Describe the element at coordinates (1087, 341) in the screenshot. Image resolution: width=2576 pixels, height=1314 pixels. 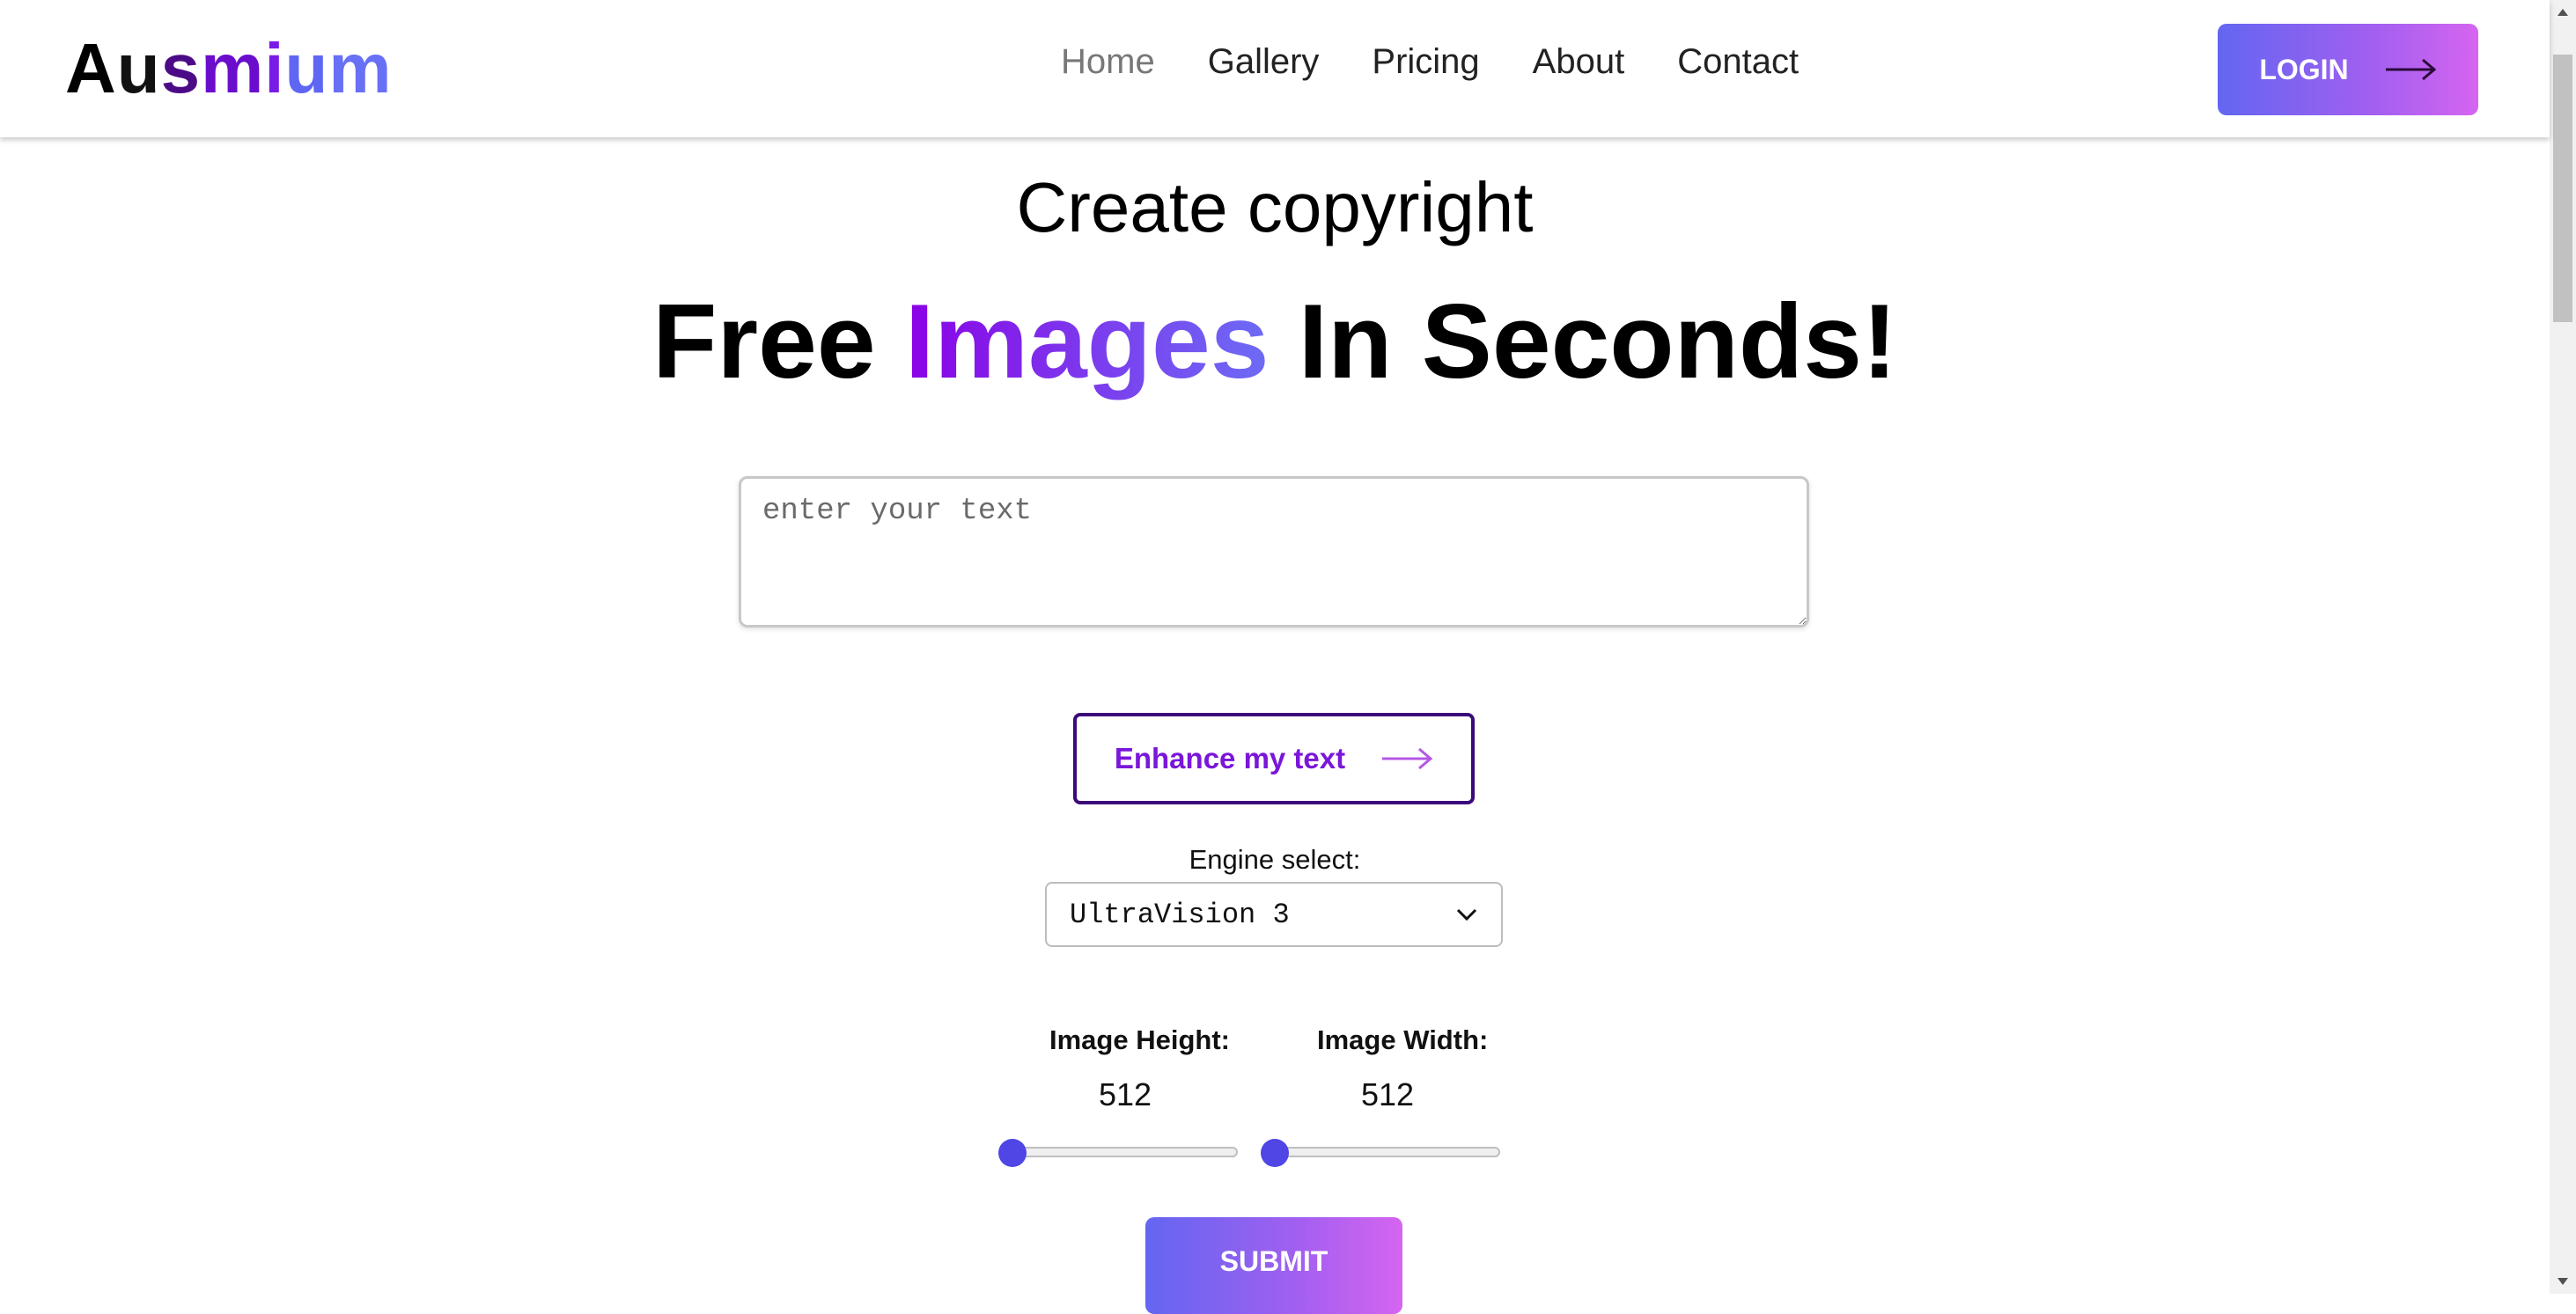
I see `hero-title-highlight: Images` at that location.